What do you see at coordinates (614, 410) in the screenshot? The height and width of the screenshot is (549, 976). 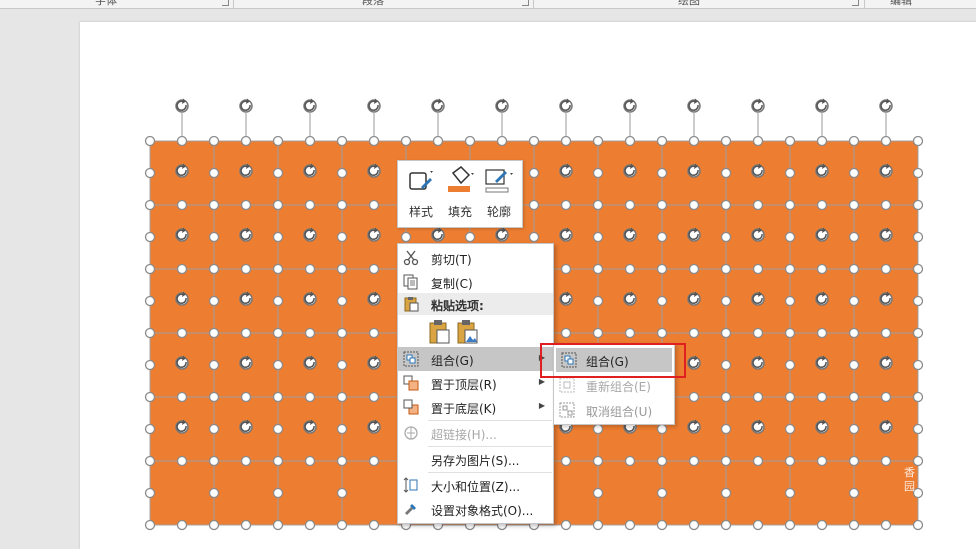 I see `submenu-item-ungroup: 取消组合(U)` at bounding box center [614, 410].